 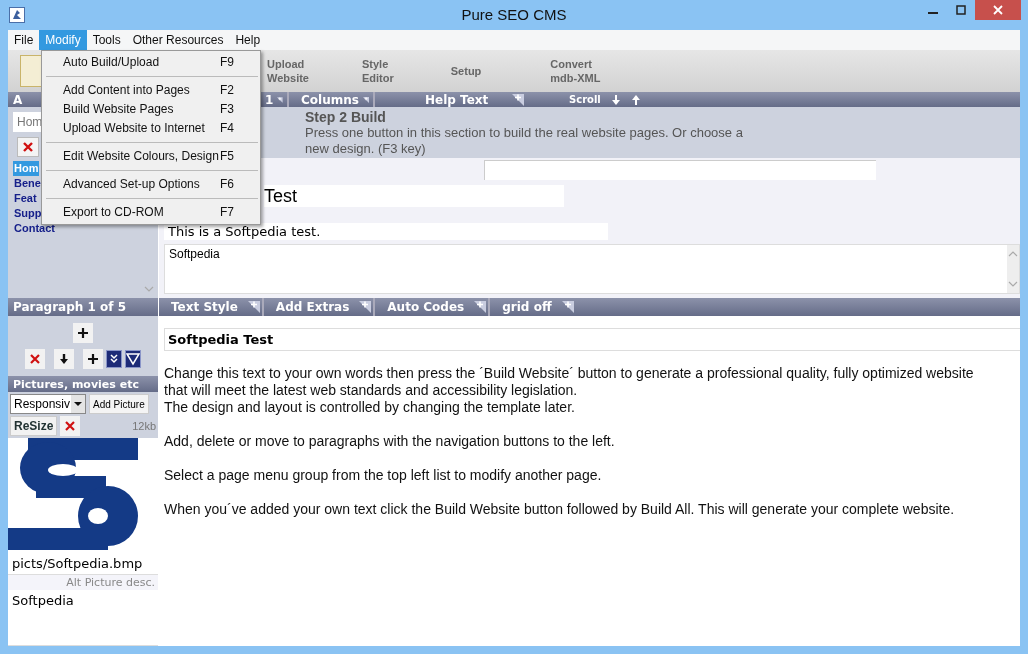 I want to click on arrow-up-icon, so click(x=635, y=99).